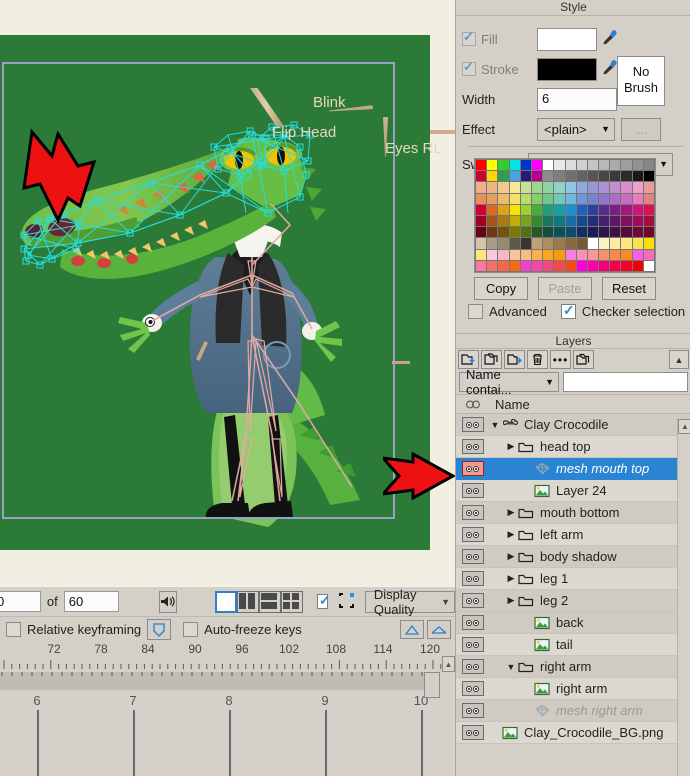 The image size is (690, 776). Describe the element at coordinates (589, 622) in the screenshot. I see `layer-row-body: ▶ back` at that location.